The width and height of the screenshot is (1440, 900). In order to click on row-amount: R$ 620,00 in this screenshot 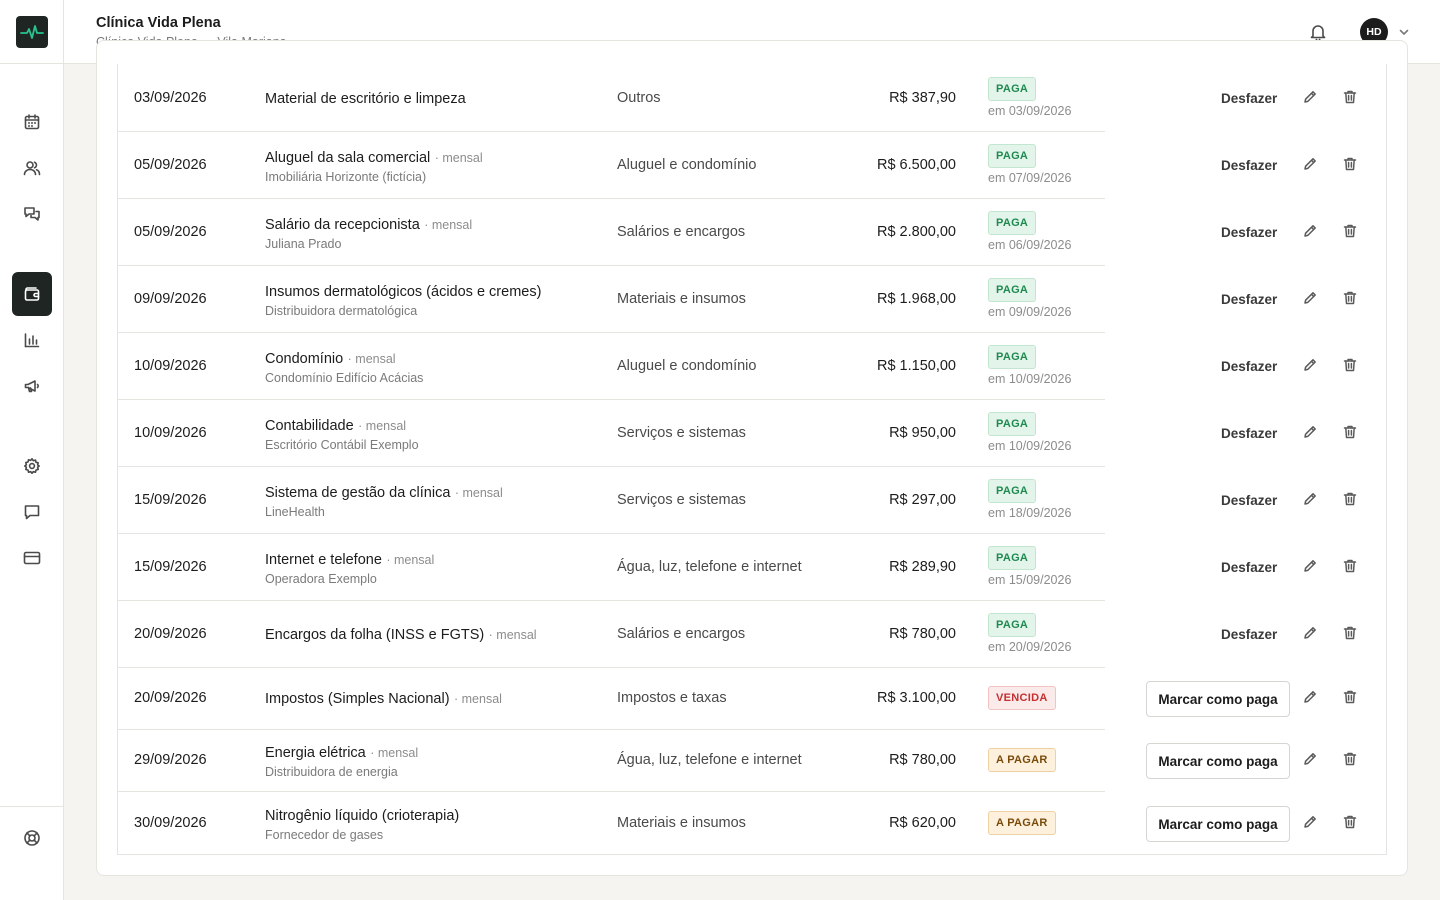, I will do `click(922, 823)`.